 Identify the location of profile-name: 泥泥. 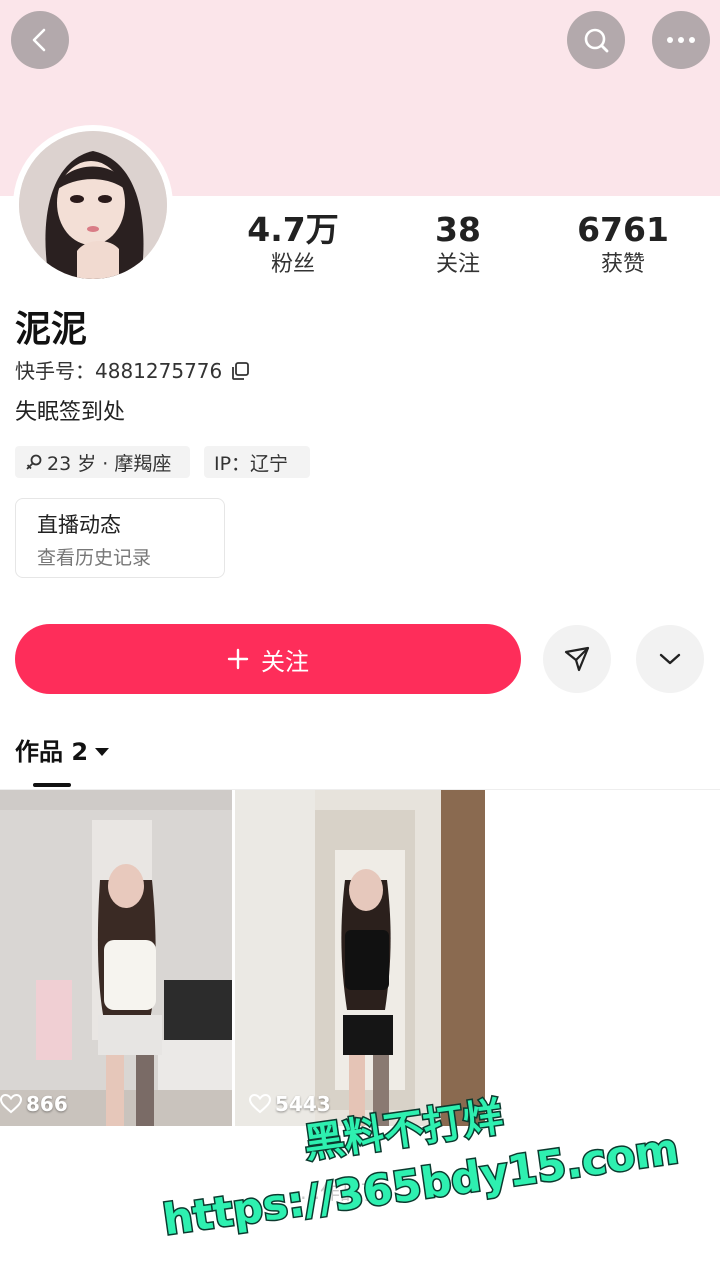
(51, 329).